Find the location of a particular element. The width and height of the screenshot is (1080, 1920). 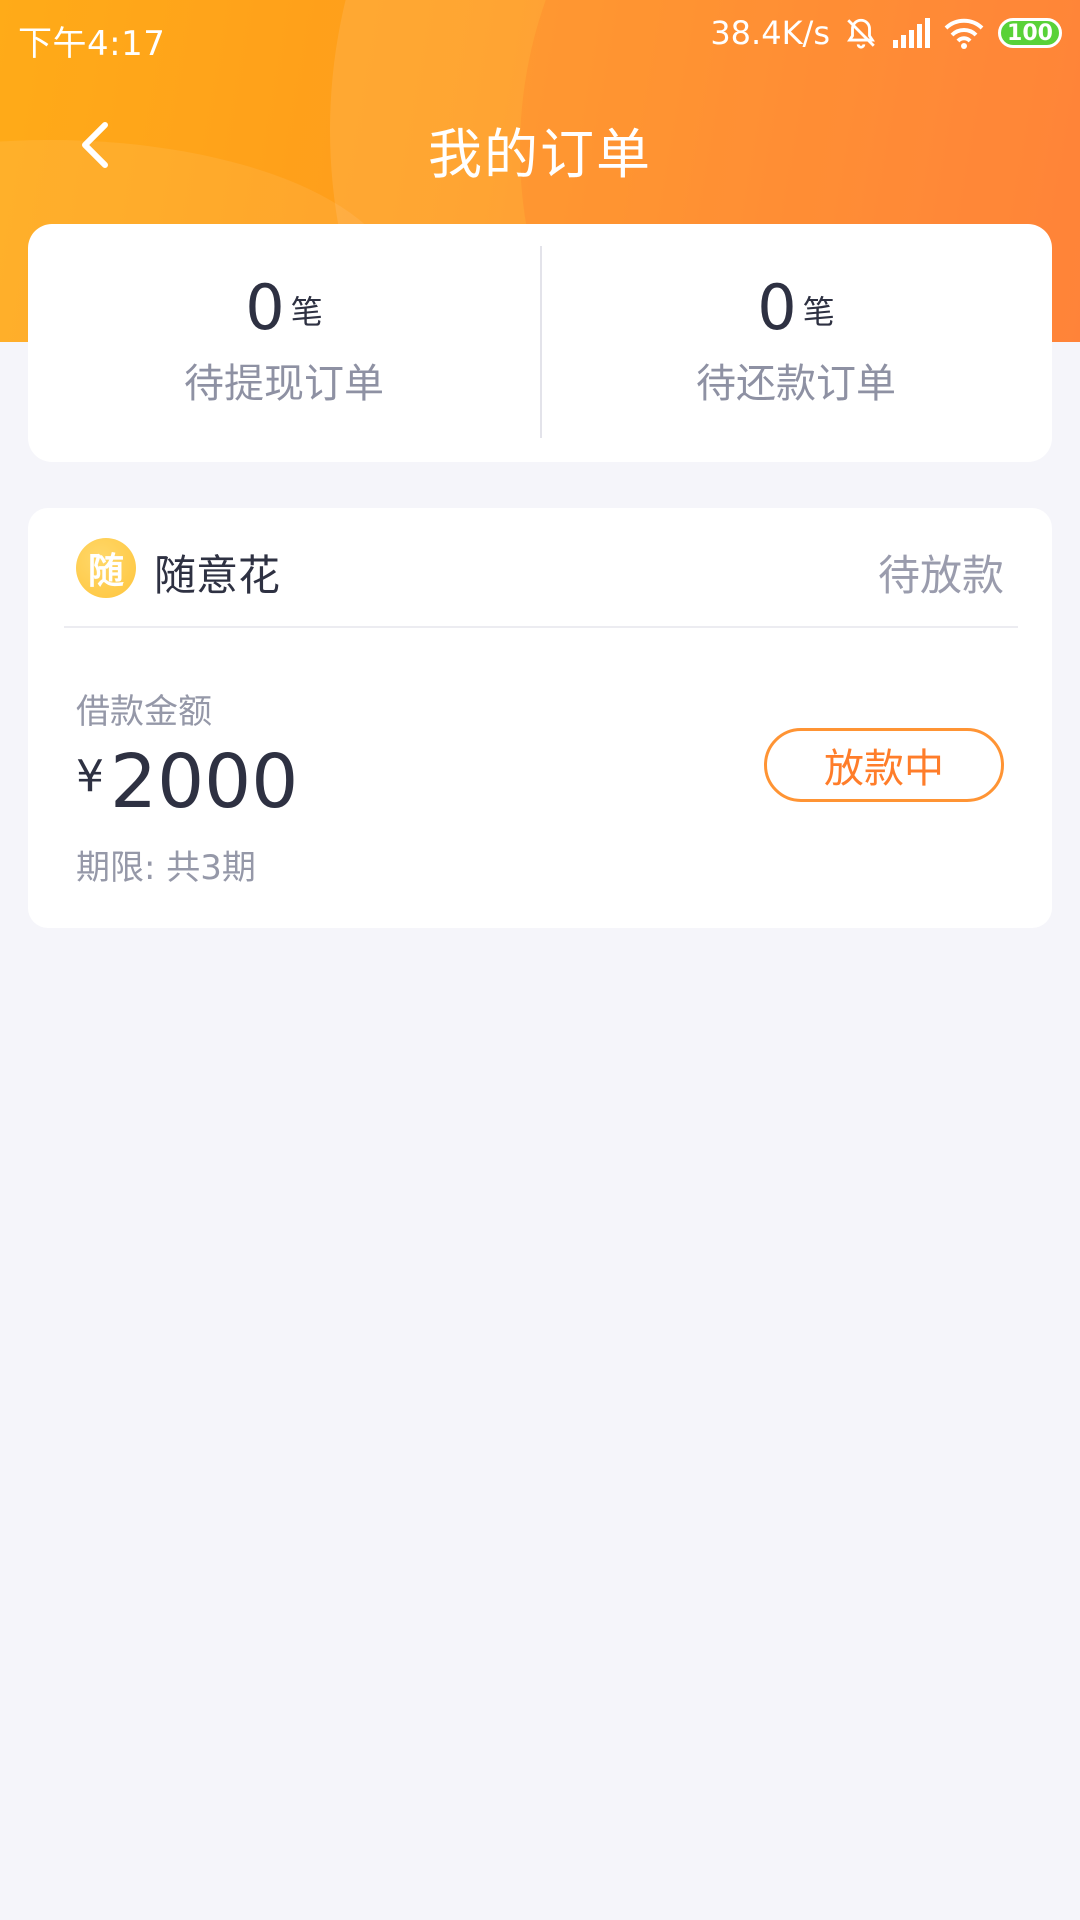

pending-withdraw-unit: 笔 is located at coordinates (306, 312).